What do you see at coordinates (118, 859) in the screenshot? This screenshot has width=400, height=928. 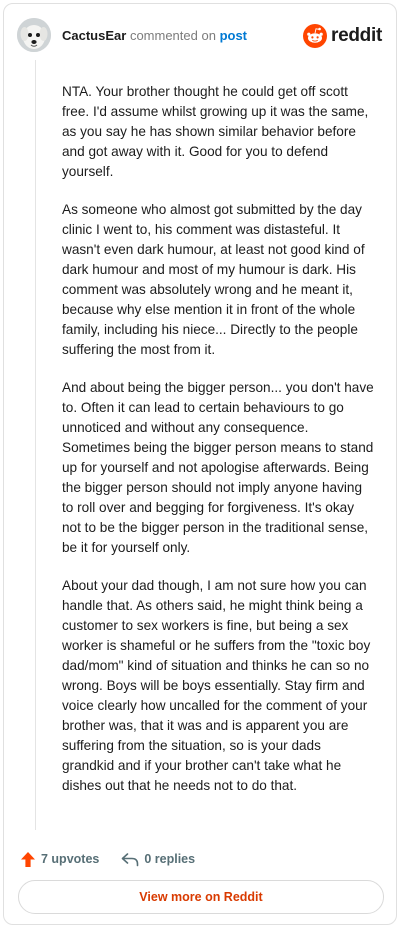 I see `comment-actions: 7 upvotes 0 replies` at bounding box center [118, 859].